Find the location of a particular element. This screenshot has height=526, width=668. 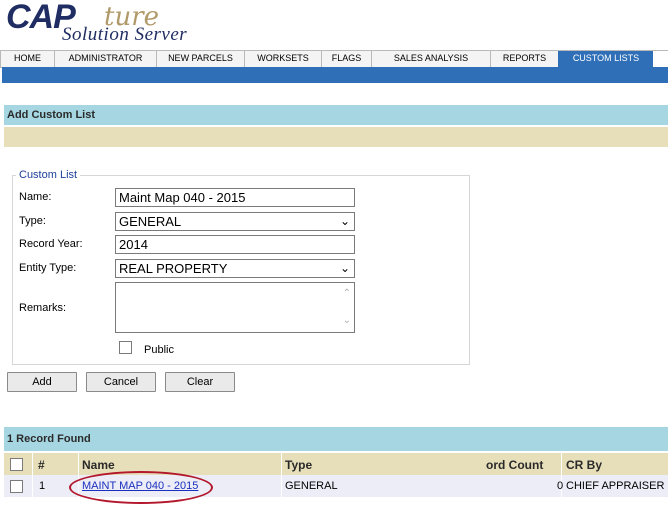

remarks-textarea: ⌃ ⌄ is located at coordinates (235, 307).